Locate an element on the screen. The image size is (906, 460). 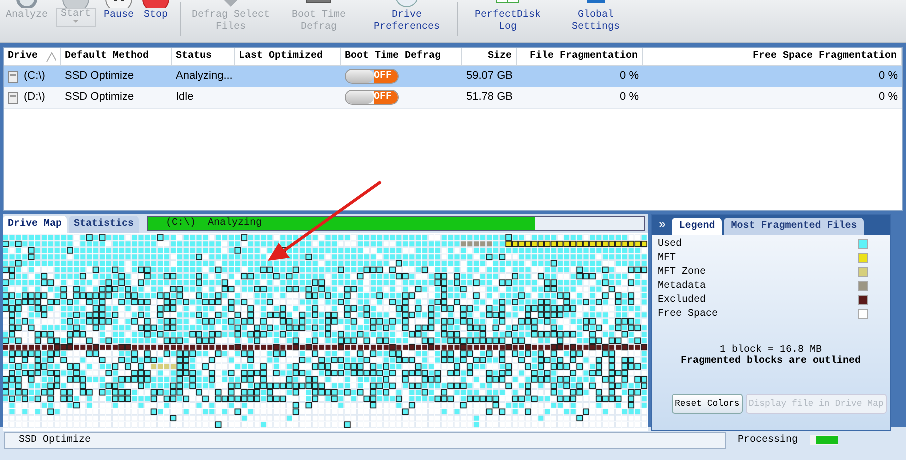
column-header: Last Optimized is located at coordinates (288, 57).